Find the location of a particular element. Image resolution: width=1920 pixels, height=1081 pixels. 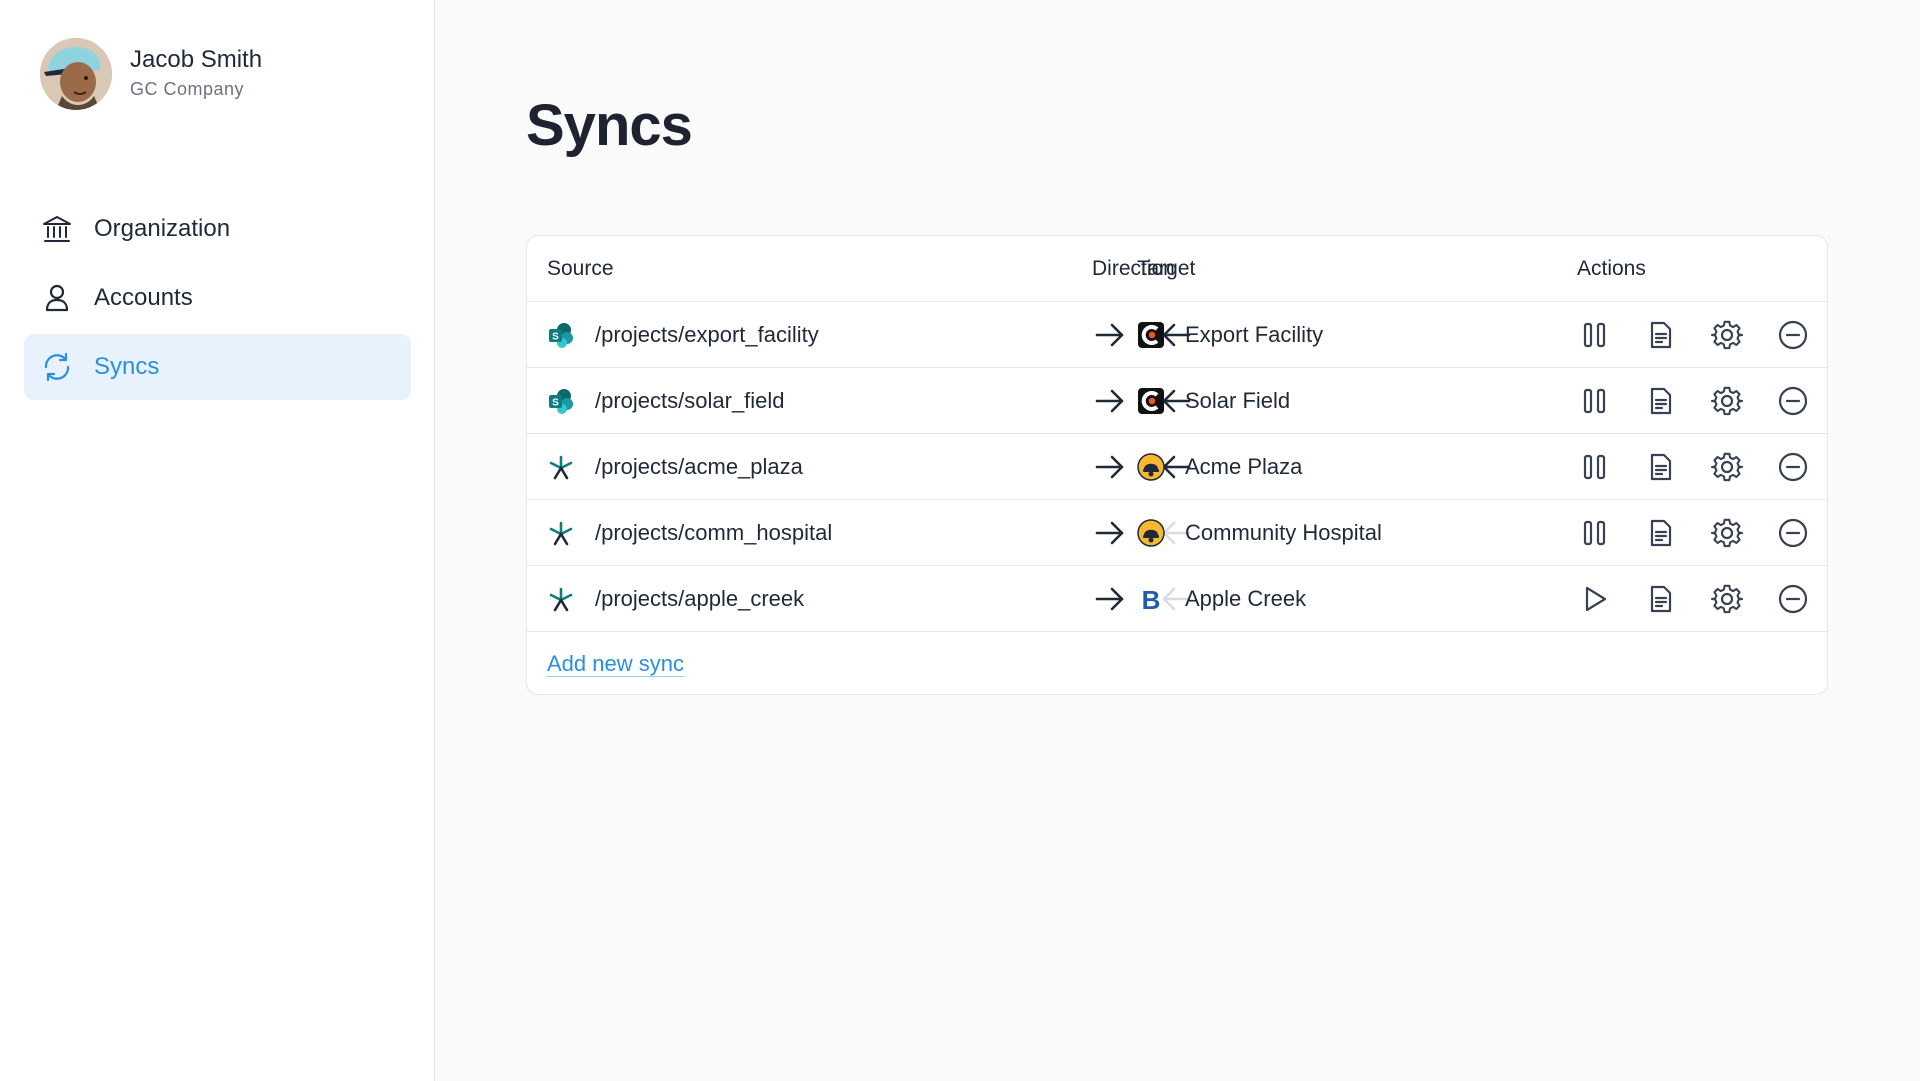

table-header: Source Direction Target Actions is located at coordinates (1177, 269).